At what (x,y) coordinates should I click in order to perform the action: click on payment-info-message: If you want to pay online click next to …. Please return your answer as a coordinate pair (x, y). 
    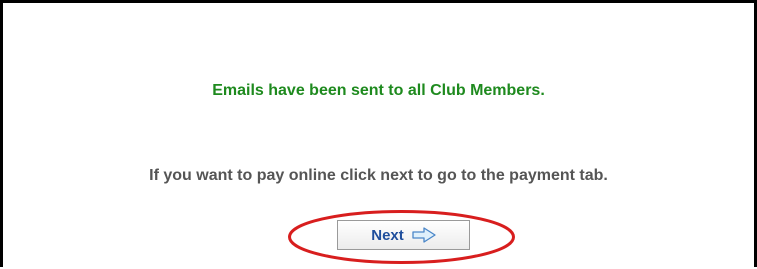
    Looking at the image, I should click on (378, 175).